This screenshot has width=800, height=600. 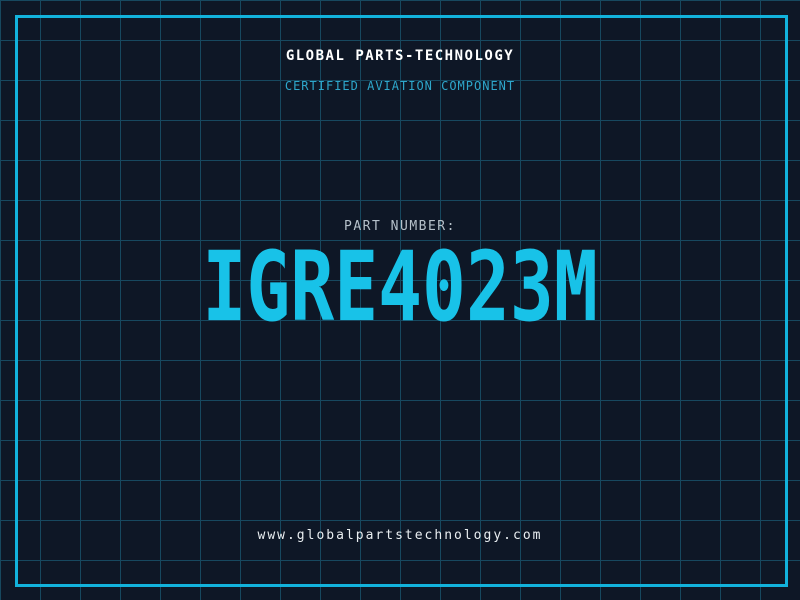 I want to click on certification-subtitle: CERTIFIED AVIATION COMPONENT, so click(x=400, y=86).